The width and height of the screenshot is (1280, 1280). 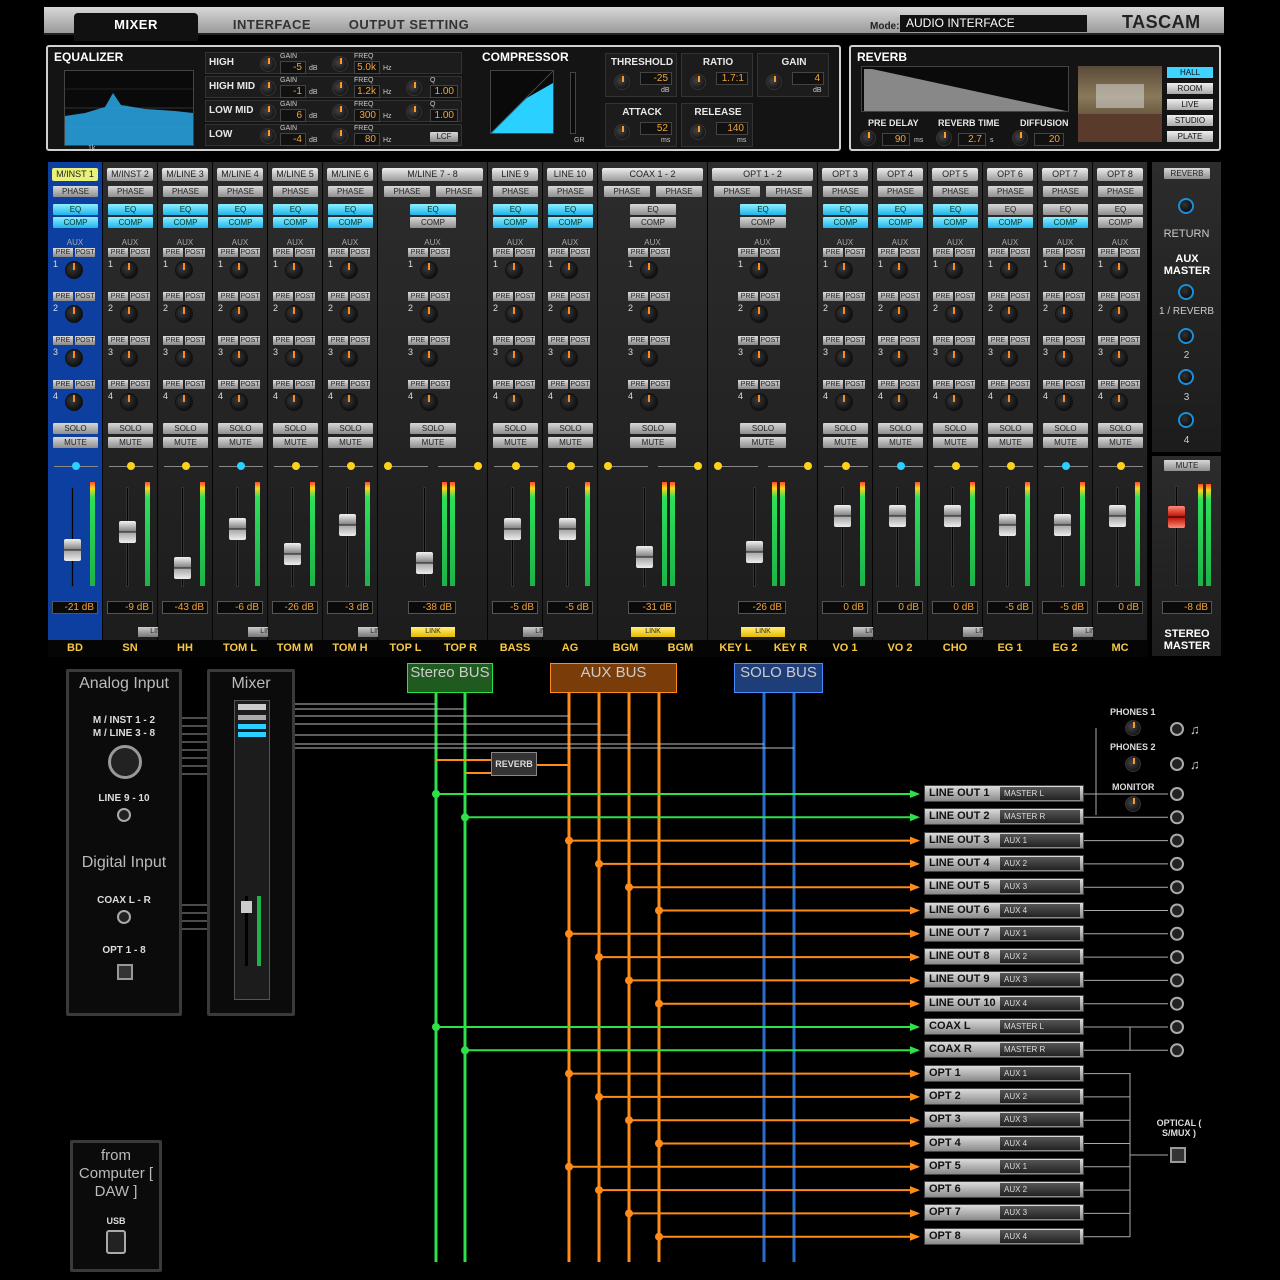 I want to click on phones1-jack-icon, so click(x=1177, y=729).